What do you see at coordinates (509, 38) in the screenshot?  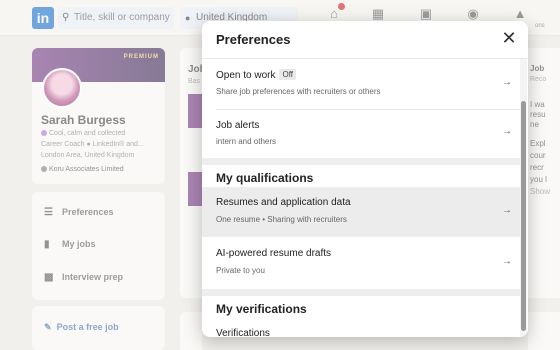 I see `close-icon: ✕` at bounding box center [509, 38].